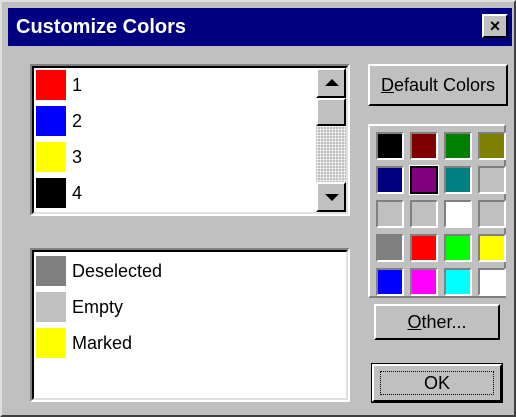 The image size is (516, 417). I want to click on scroll-thumb, so click(331, 112).